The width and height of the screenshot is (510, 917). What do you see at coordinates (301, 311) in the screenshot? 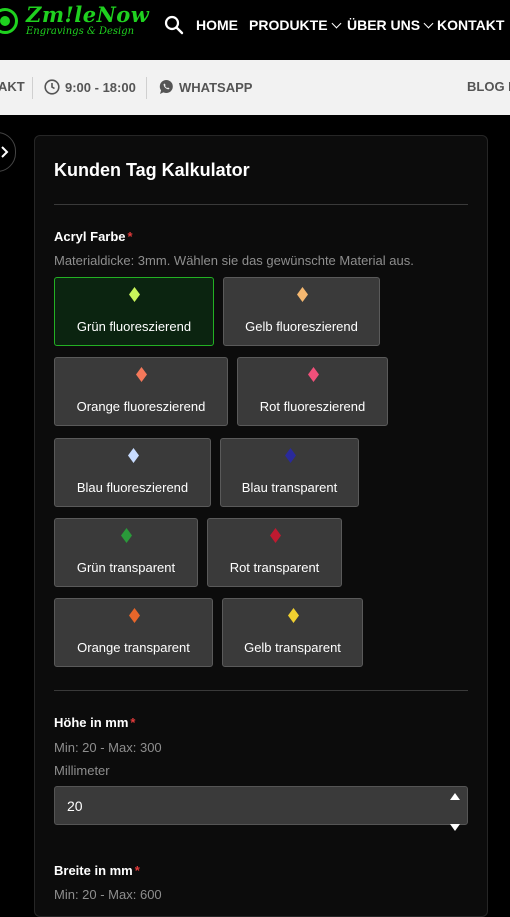
I see `color-option-gelb-fluoreszierend: Gelb fluoreszierend` at bounding box center [301, 311].